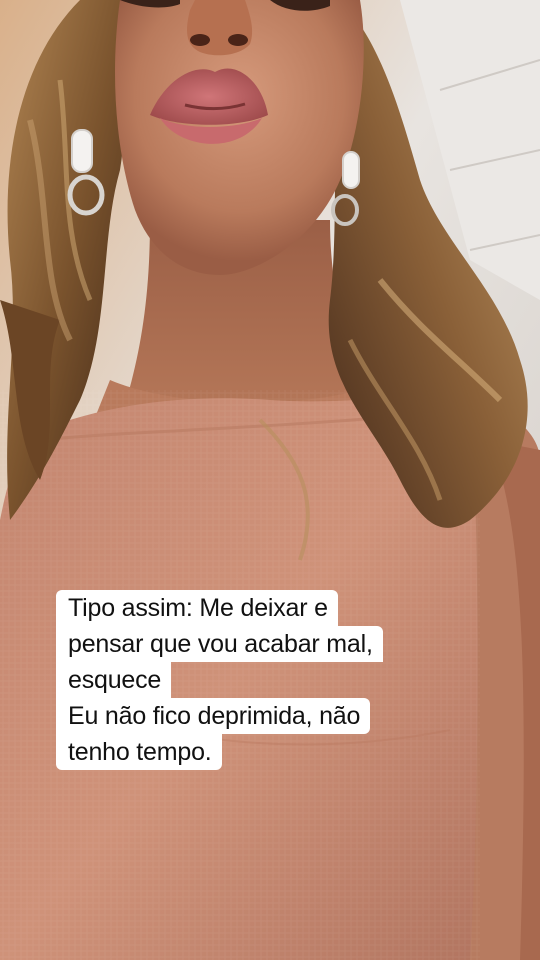 Image resolution: width=540 pixels, height=960 pixels. I want to click on caption-line: Eu não fico deprimida, não, so click(213, 716).